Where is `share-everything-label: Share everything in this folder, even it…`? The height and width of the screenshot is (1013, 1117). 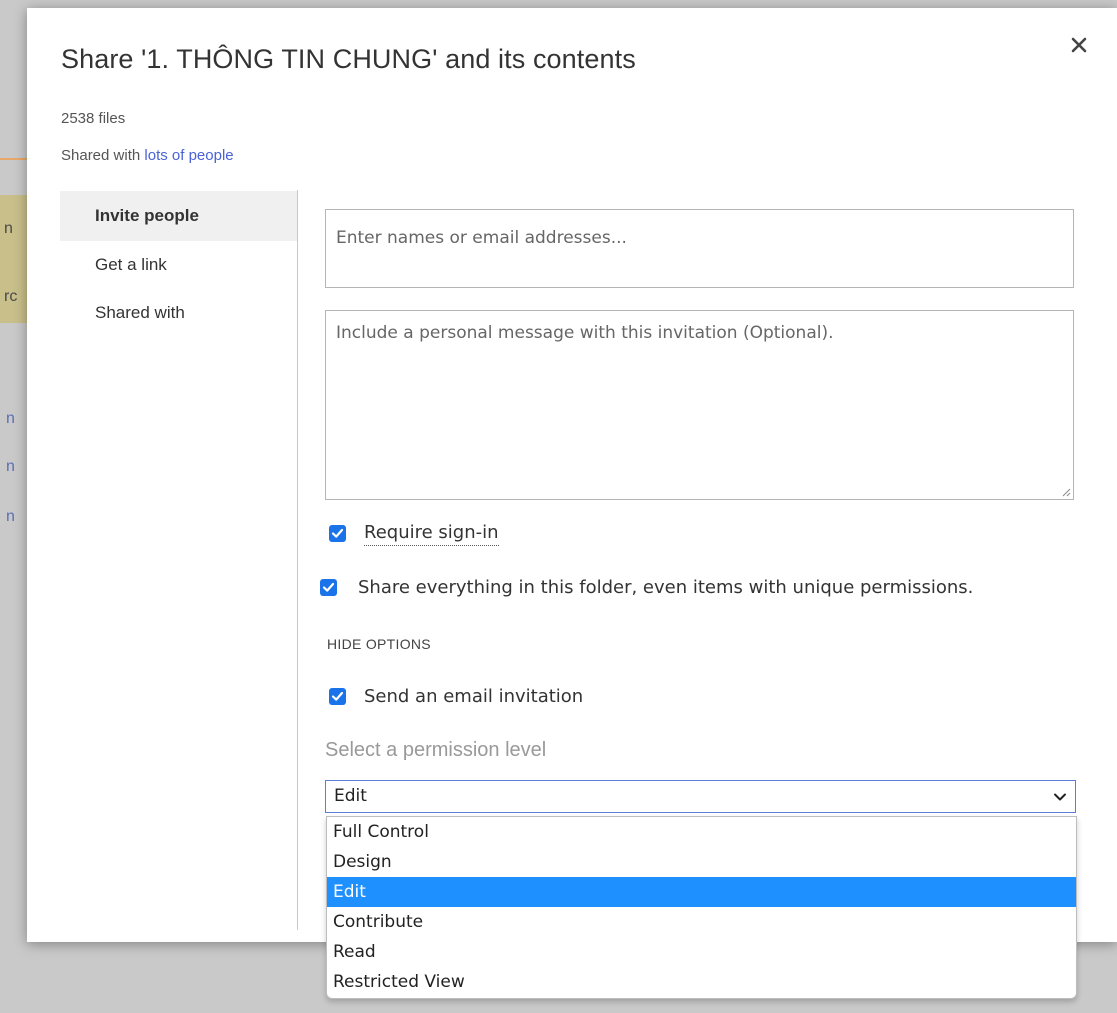
share-everything-label: Share everything in this folder, even it… is located at coordinates (665, 587).